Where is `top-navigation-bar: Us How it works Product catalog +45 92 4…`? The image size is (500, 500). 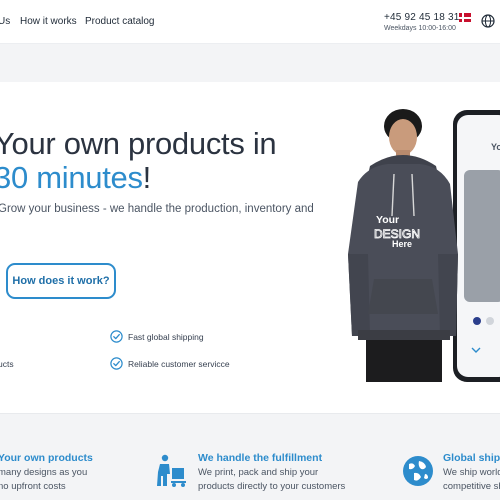
top-navigation-bar: Us How it works Product catalog +45 92 4… is located at coordinates (250, 22).